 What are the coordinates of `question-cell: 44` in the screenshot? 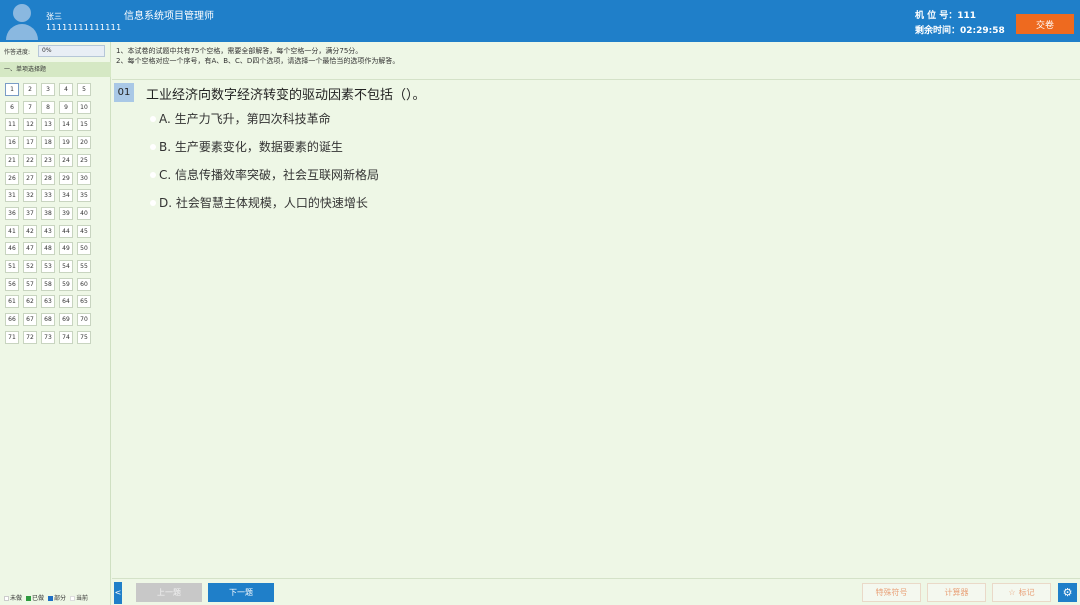 It's located at (66, 231).